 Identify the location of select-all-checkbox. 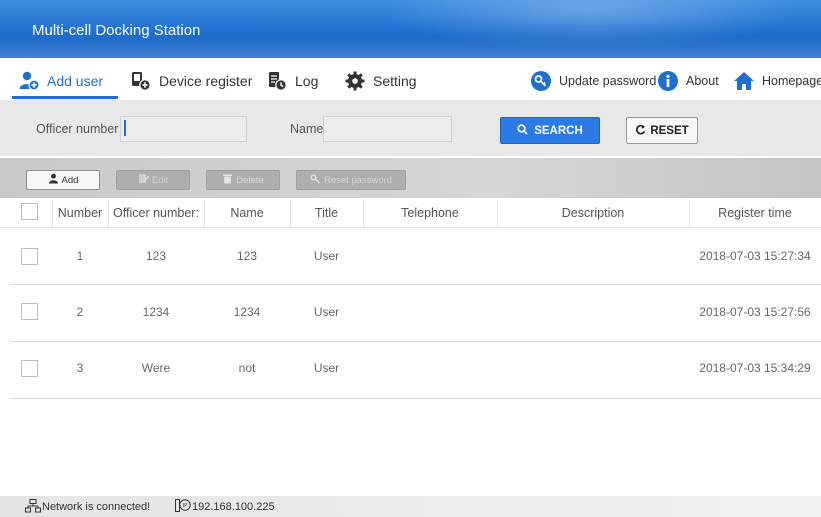
(29, 211).